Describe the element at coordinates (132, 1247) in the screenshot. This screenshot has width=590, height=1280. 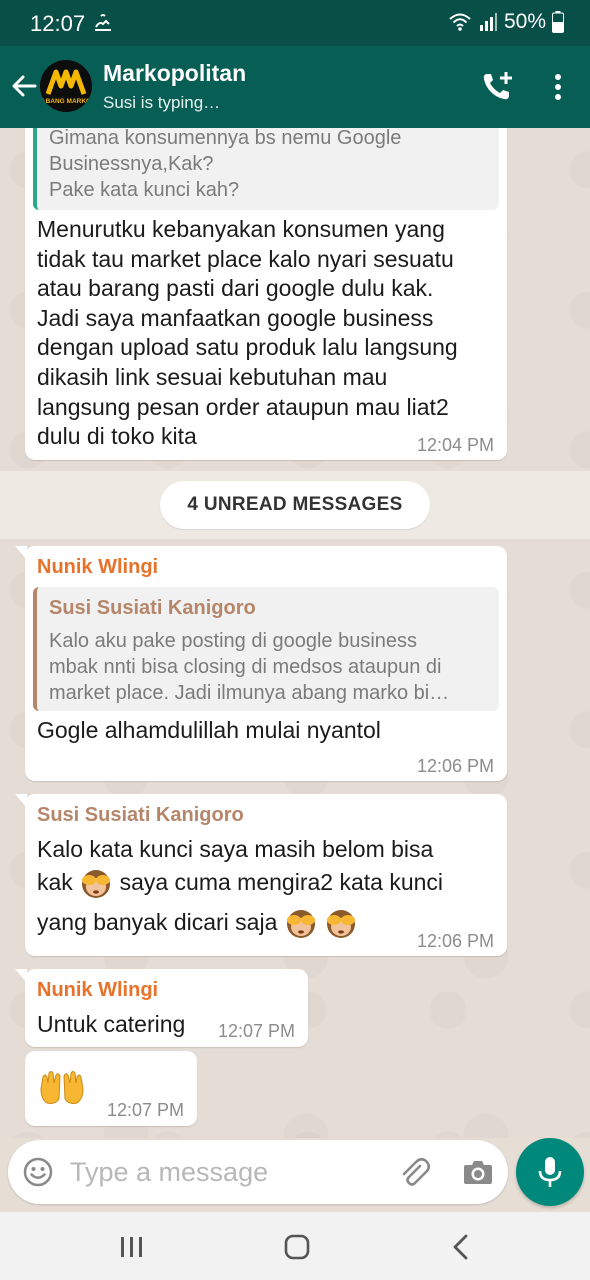
I see `recent-apps-icon` at that location.